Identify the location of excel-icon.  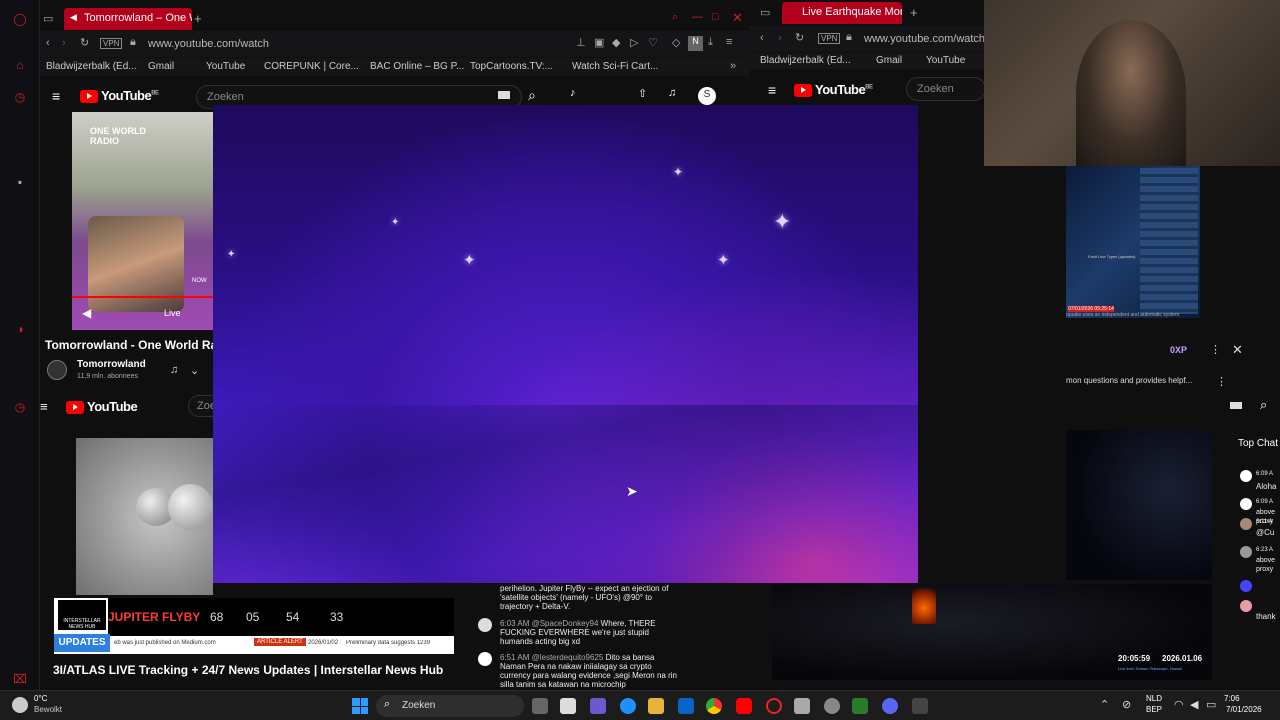
(860, 706).